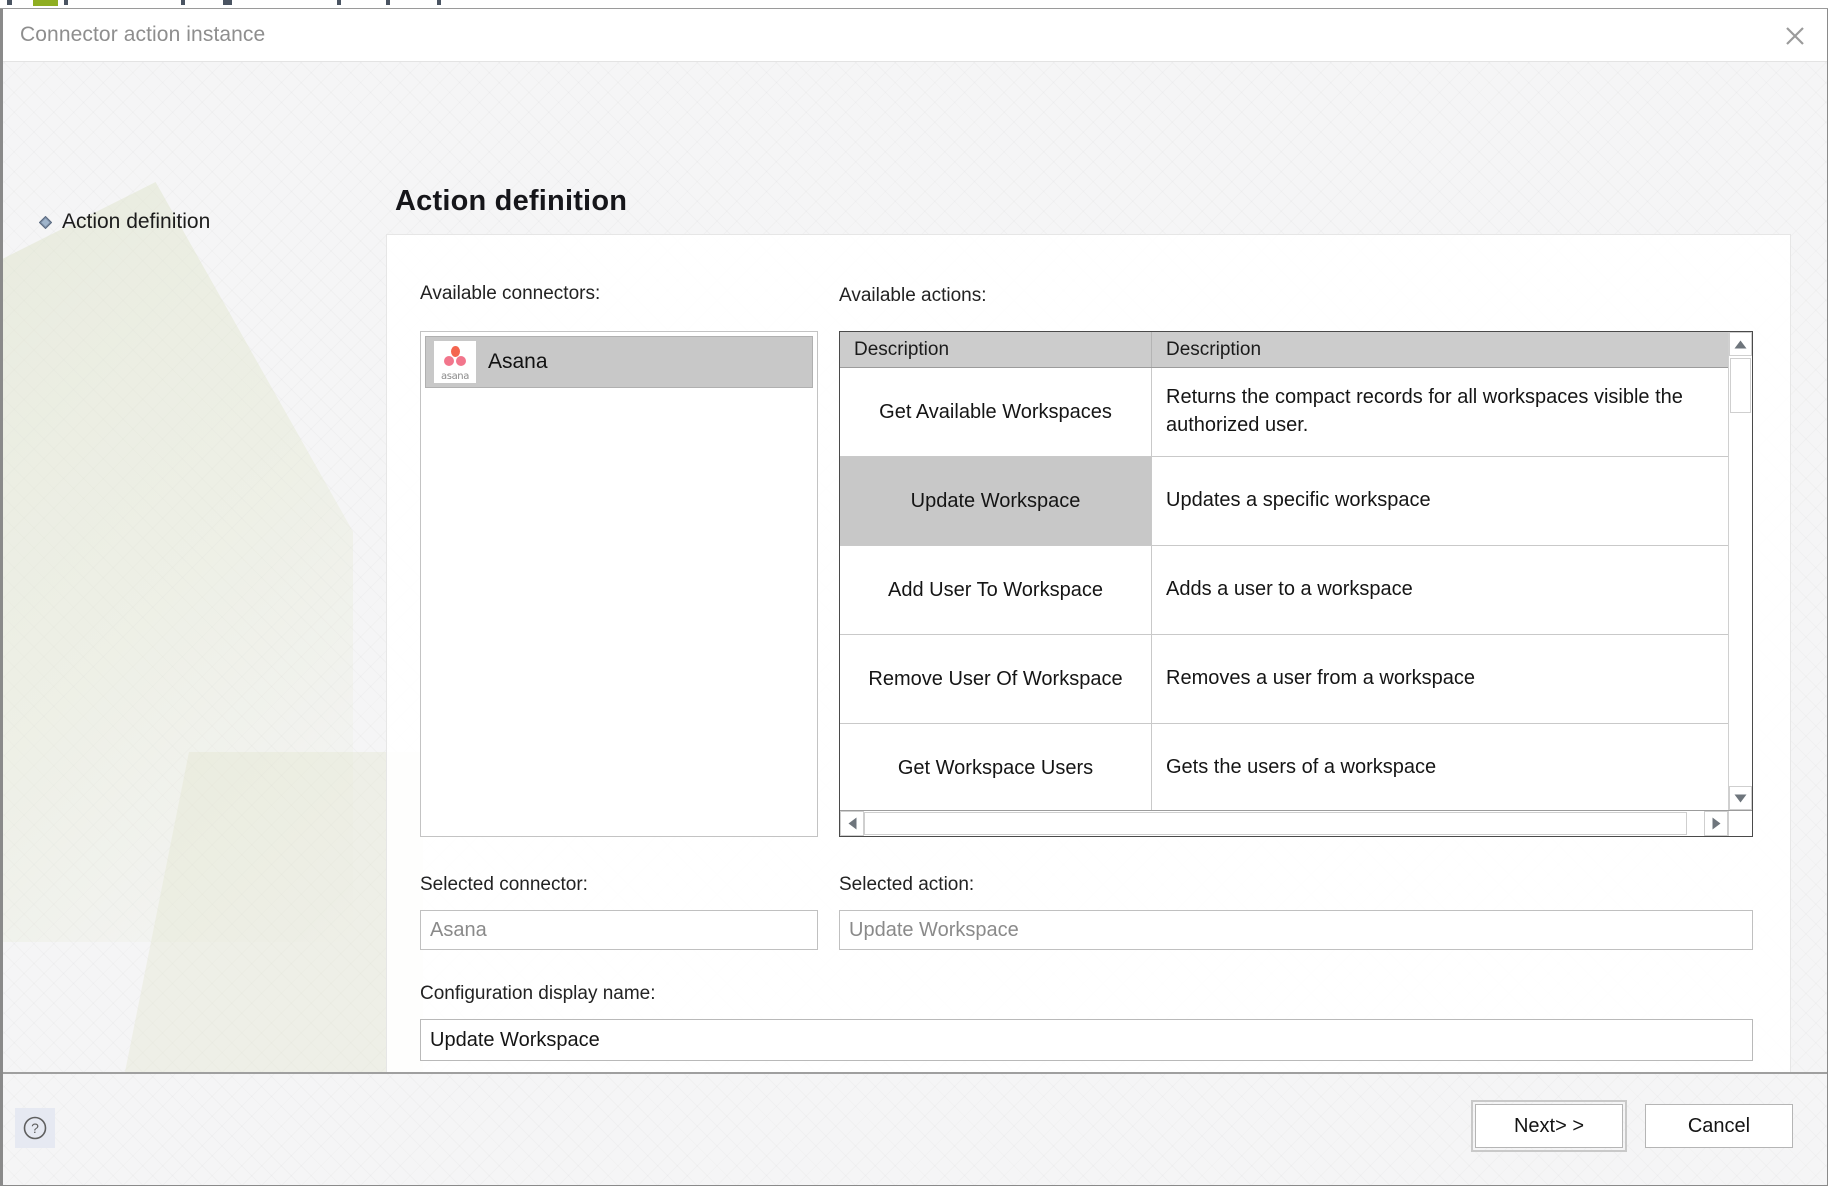 Image resolution: width=1828 pixels, height=1186 pixels. Describe the element at coordinates (45, 3) in the screenshot. I see `parent-toolbar-tick-accent` at that location.